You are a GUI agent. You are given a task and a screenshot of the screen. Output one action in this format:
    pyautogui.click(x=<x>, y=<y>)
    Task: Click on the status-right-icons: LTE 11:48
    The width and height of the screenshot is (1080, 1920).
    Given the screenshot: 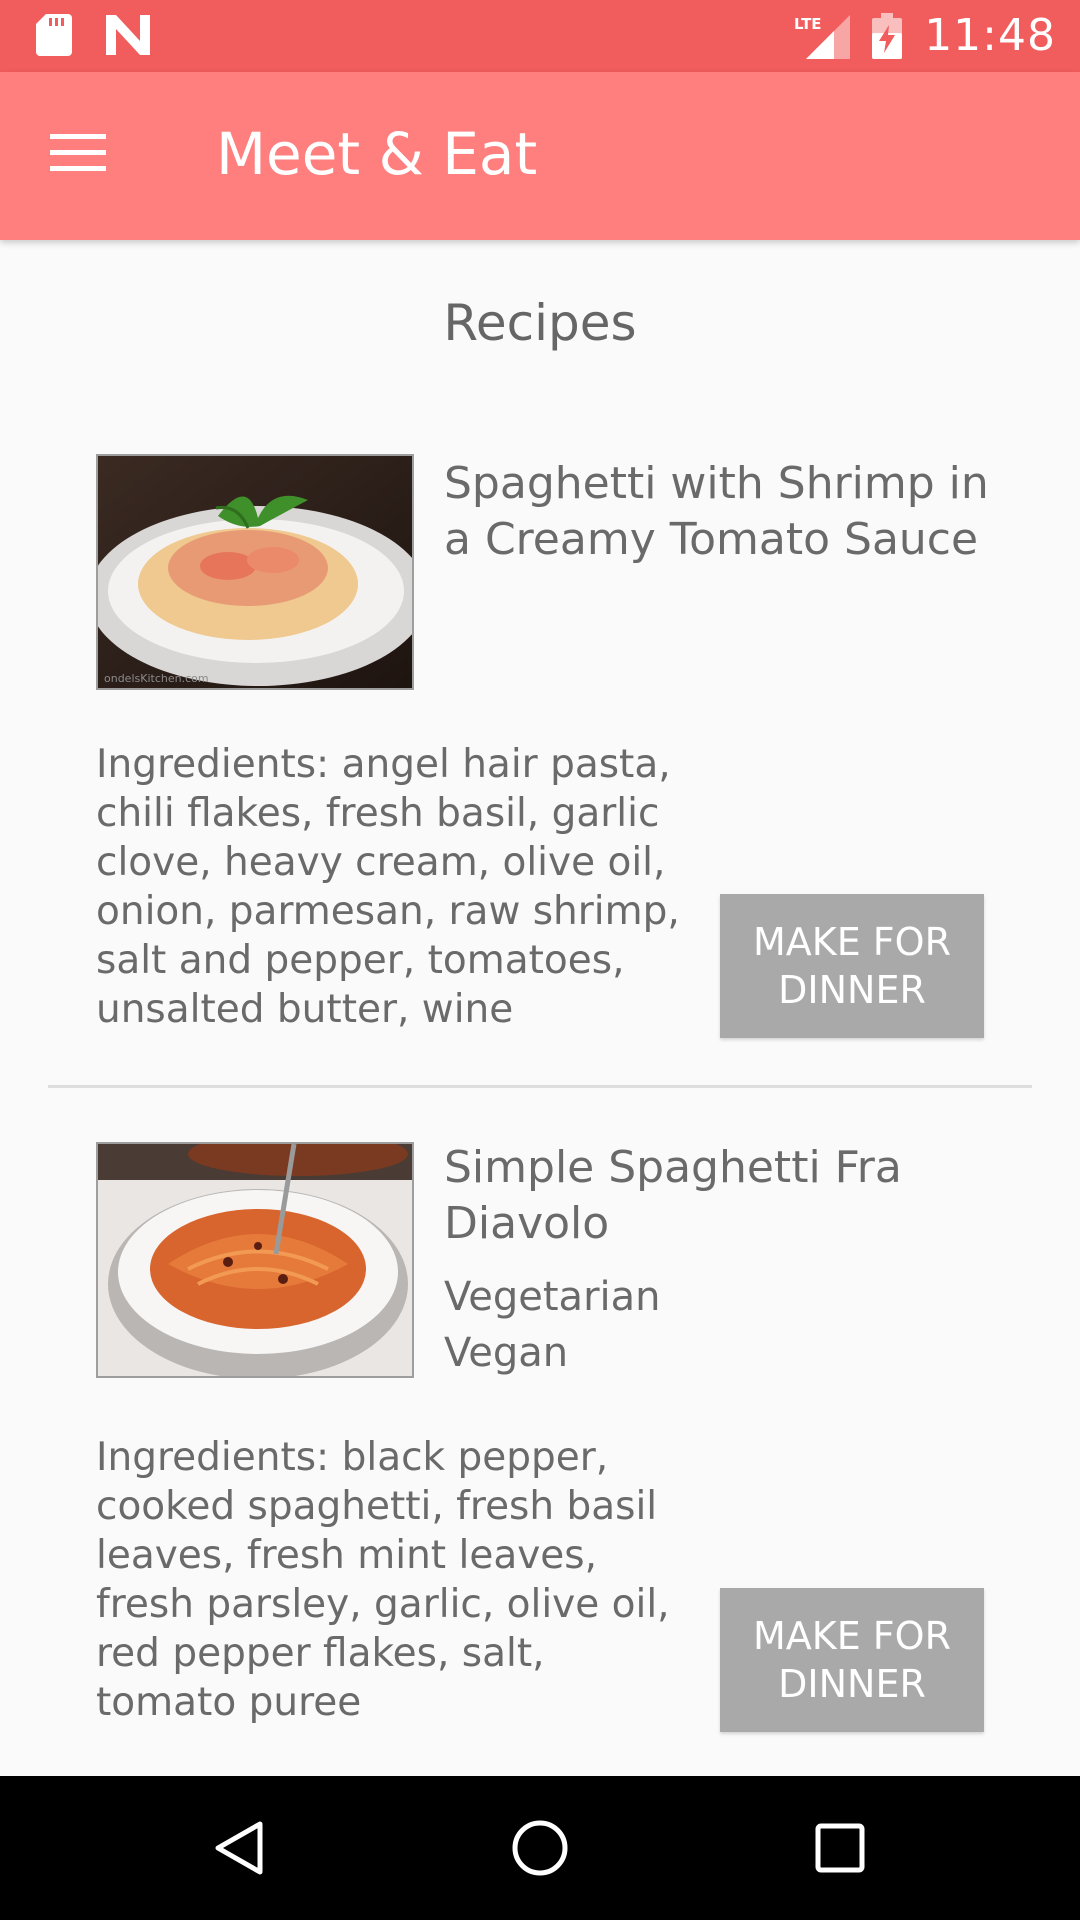 What is the action you would take?
    pyautogui.click(x=925, y=35)
    